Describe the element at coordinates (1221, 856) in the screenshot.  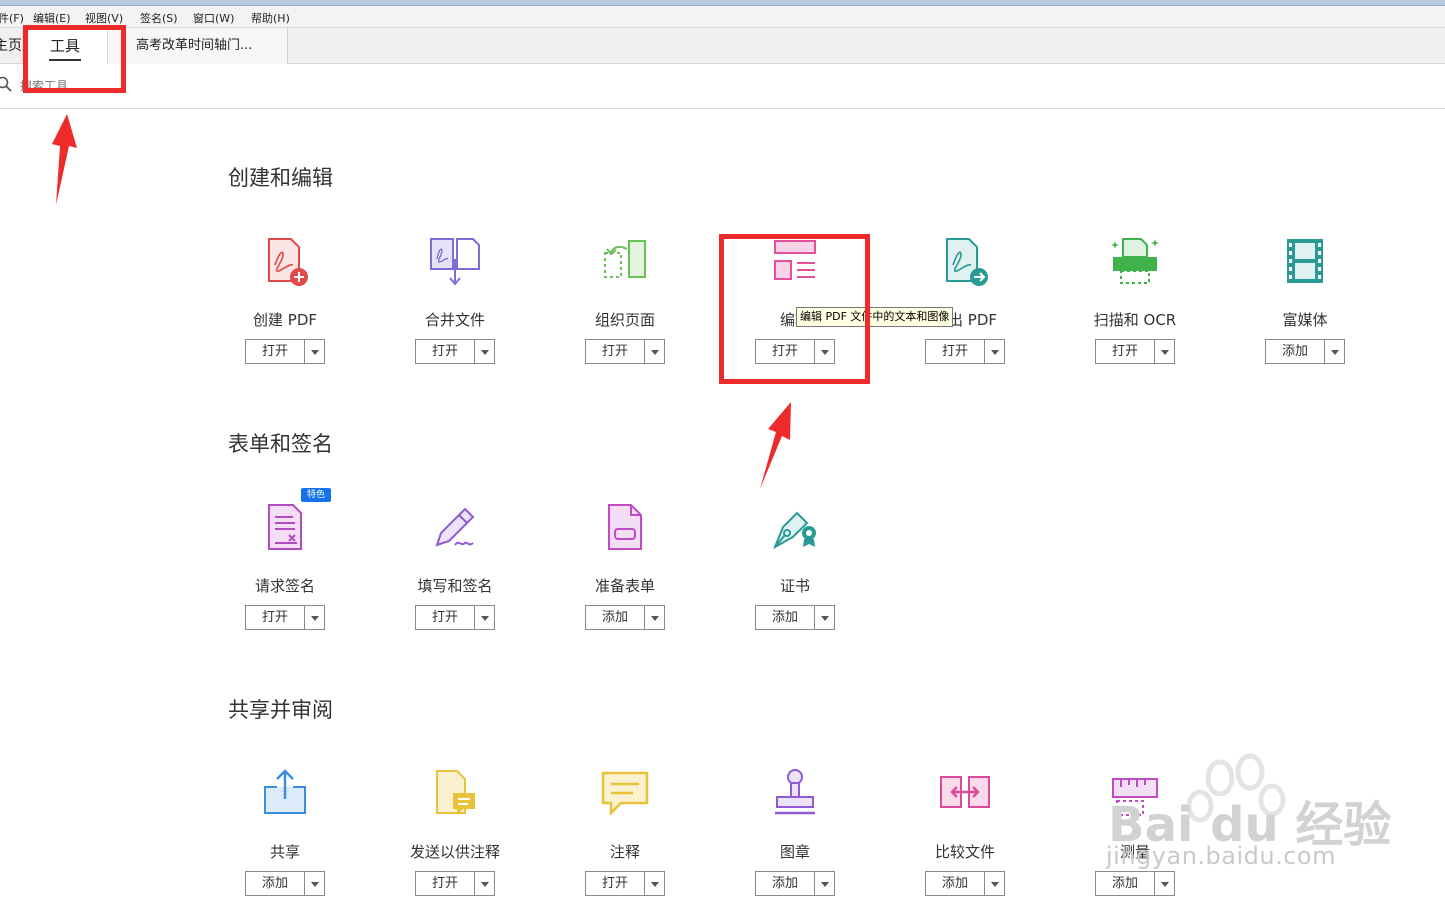
I see `watermark-url: jingyan.baidu.com` at that location.